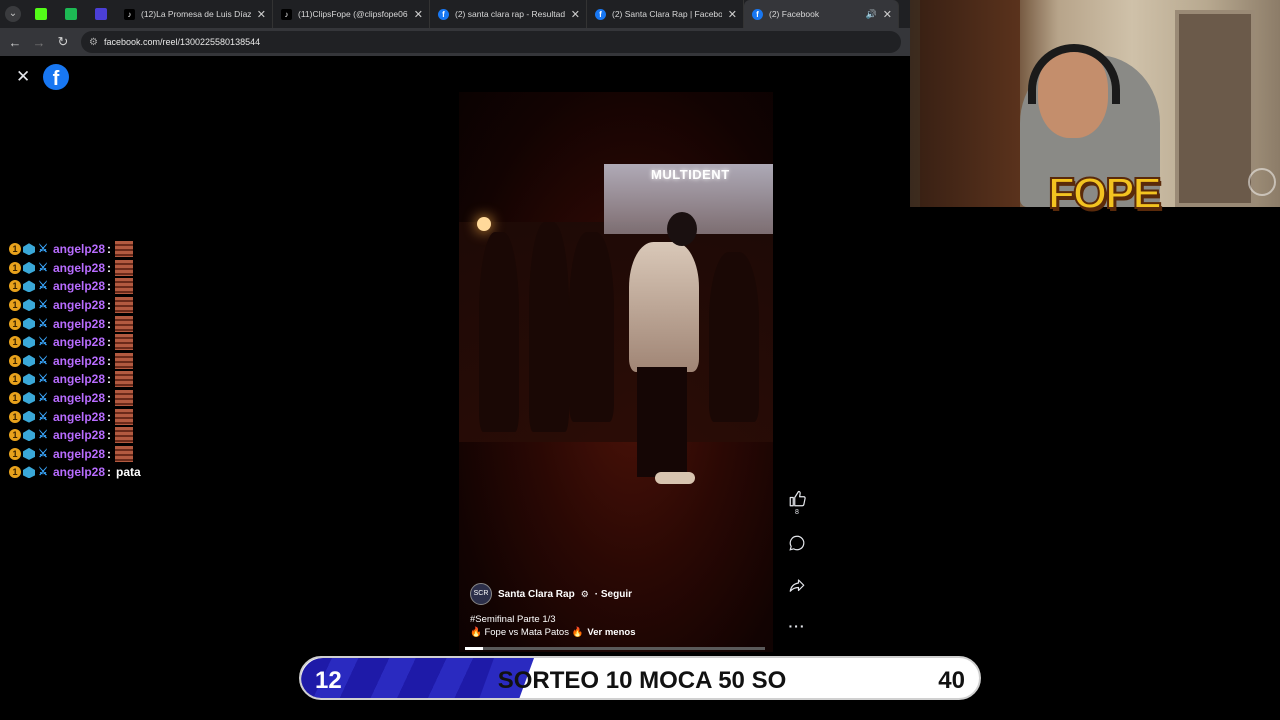 Image resolution: width=1280 pixels, height=720 pixels. Describe the element at coordinates (129, 14) in the screenshot. I see `tiktok-icon: ♪` at that location.